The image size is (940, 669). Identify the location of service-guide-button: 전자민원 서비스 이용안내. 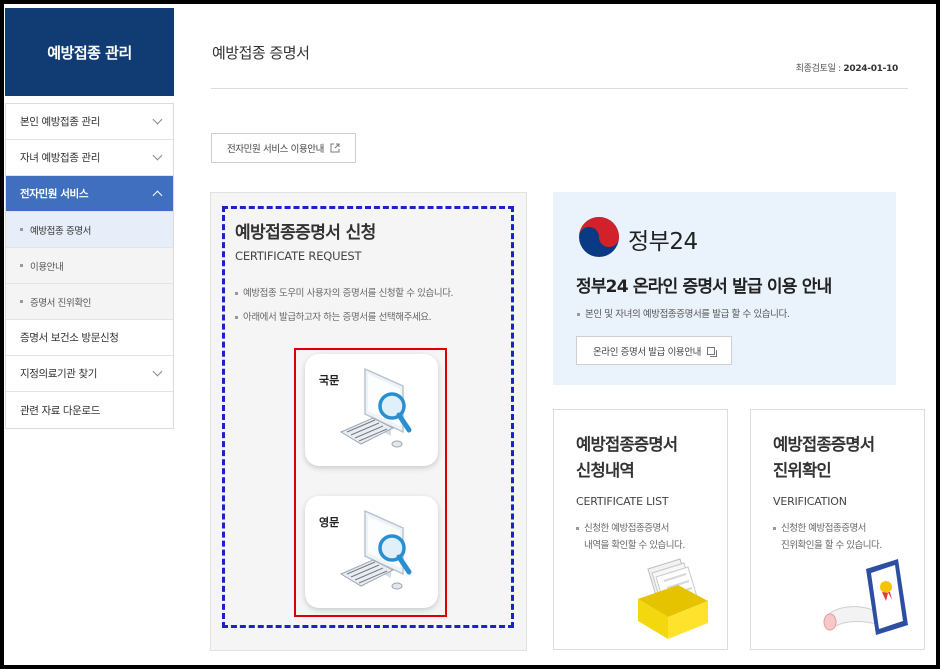
(283, 148).